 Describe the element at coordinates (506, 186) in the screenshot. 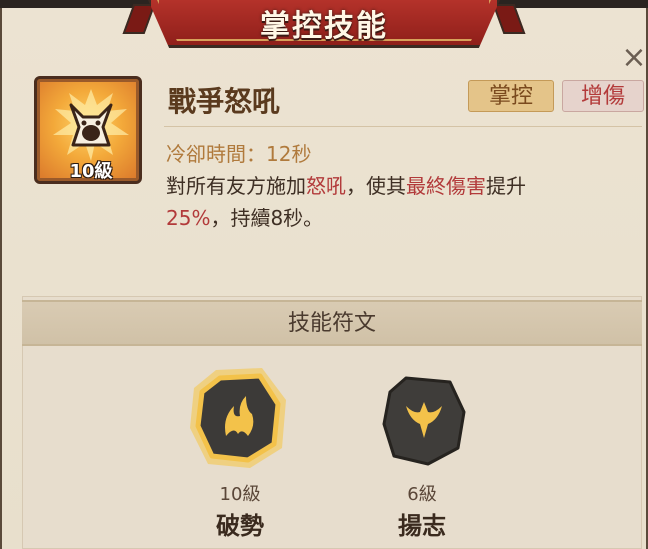

I see `desc-part: 提升` at that location.